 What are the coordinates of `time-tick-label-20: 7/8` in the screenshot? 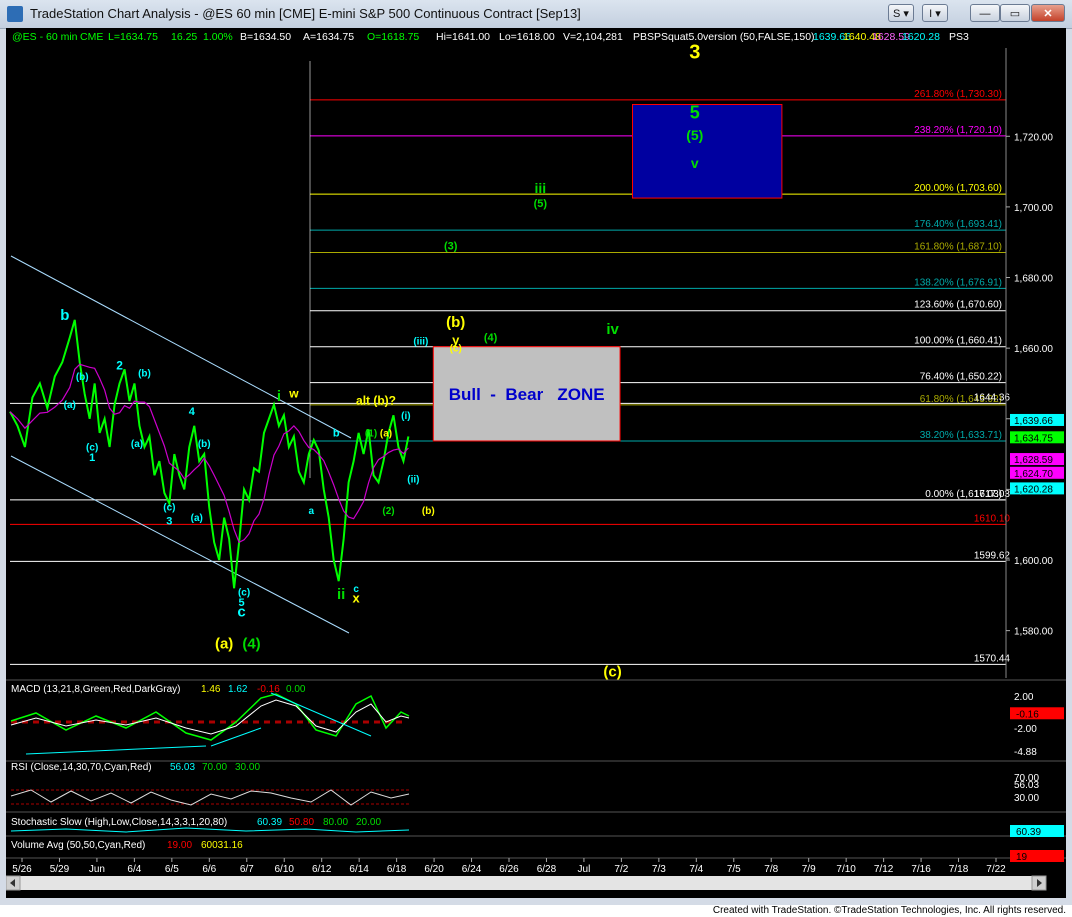 It's located at (771, 869).